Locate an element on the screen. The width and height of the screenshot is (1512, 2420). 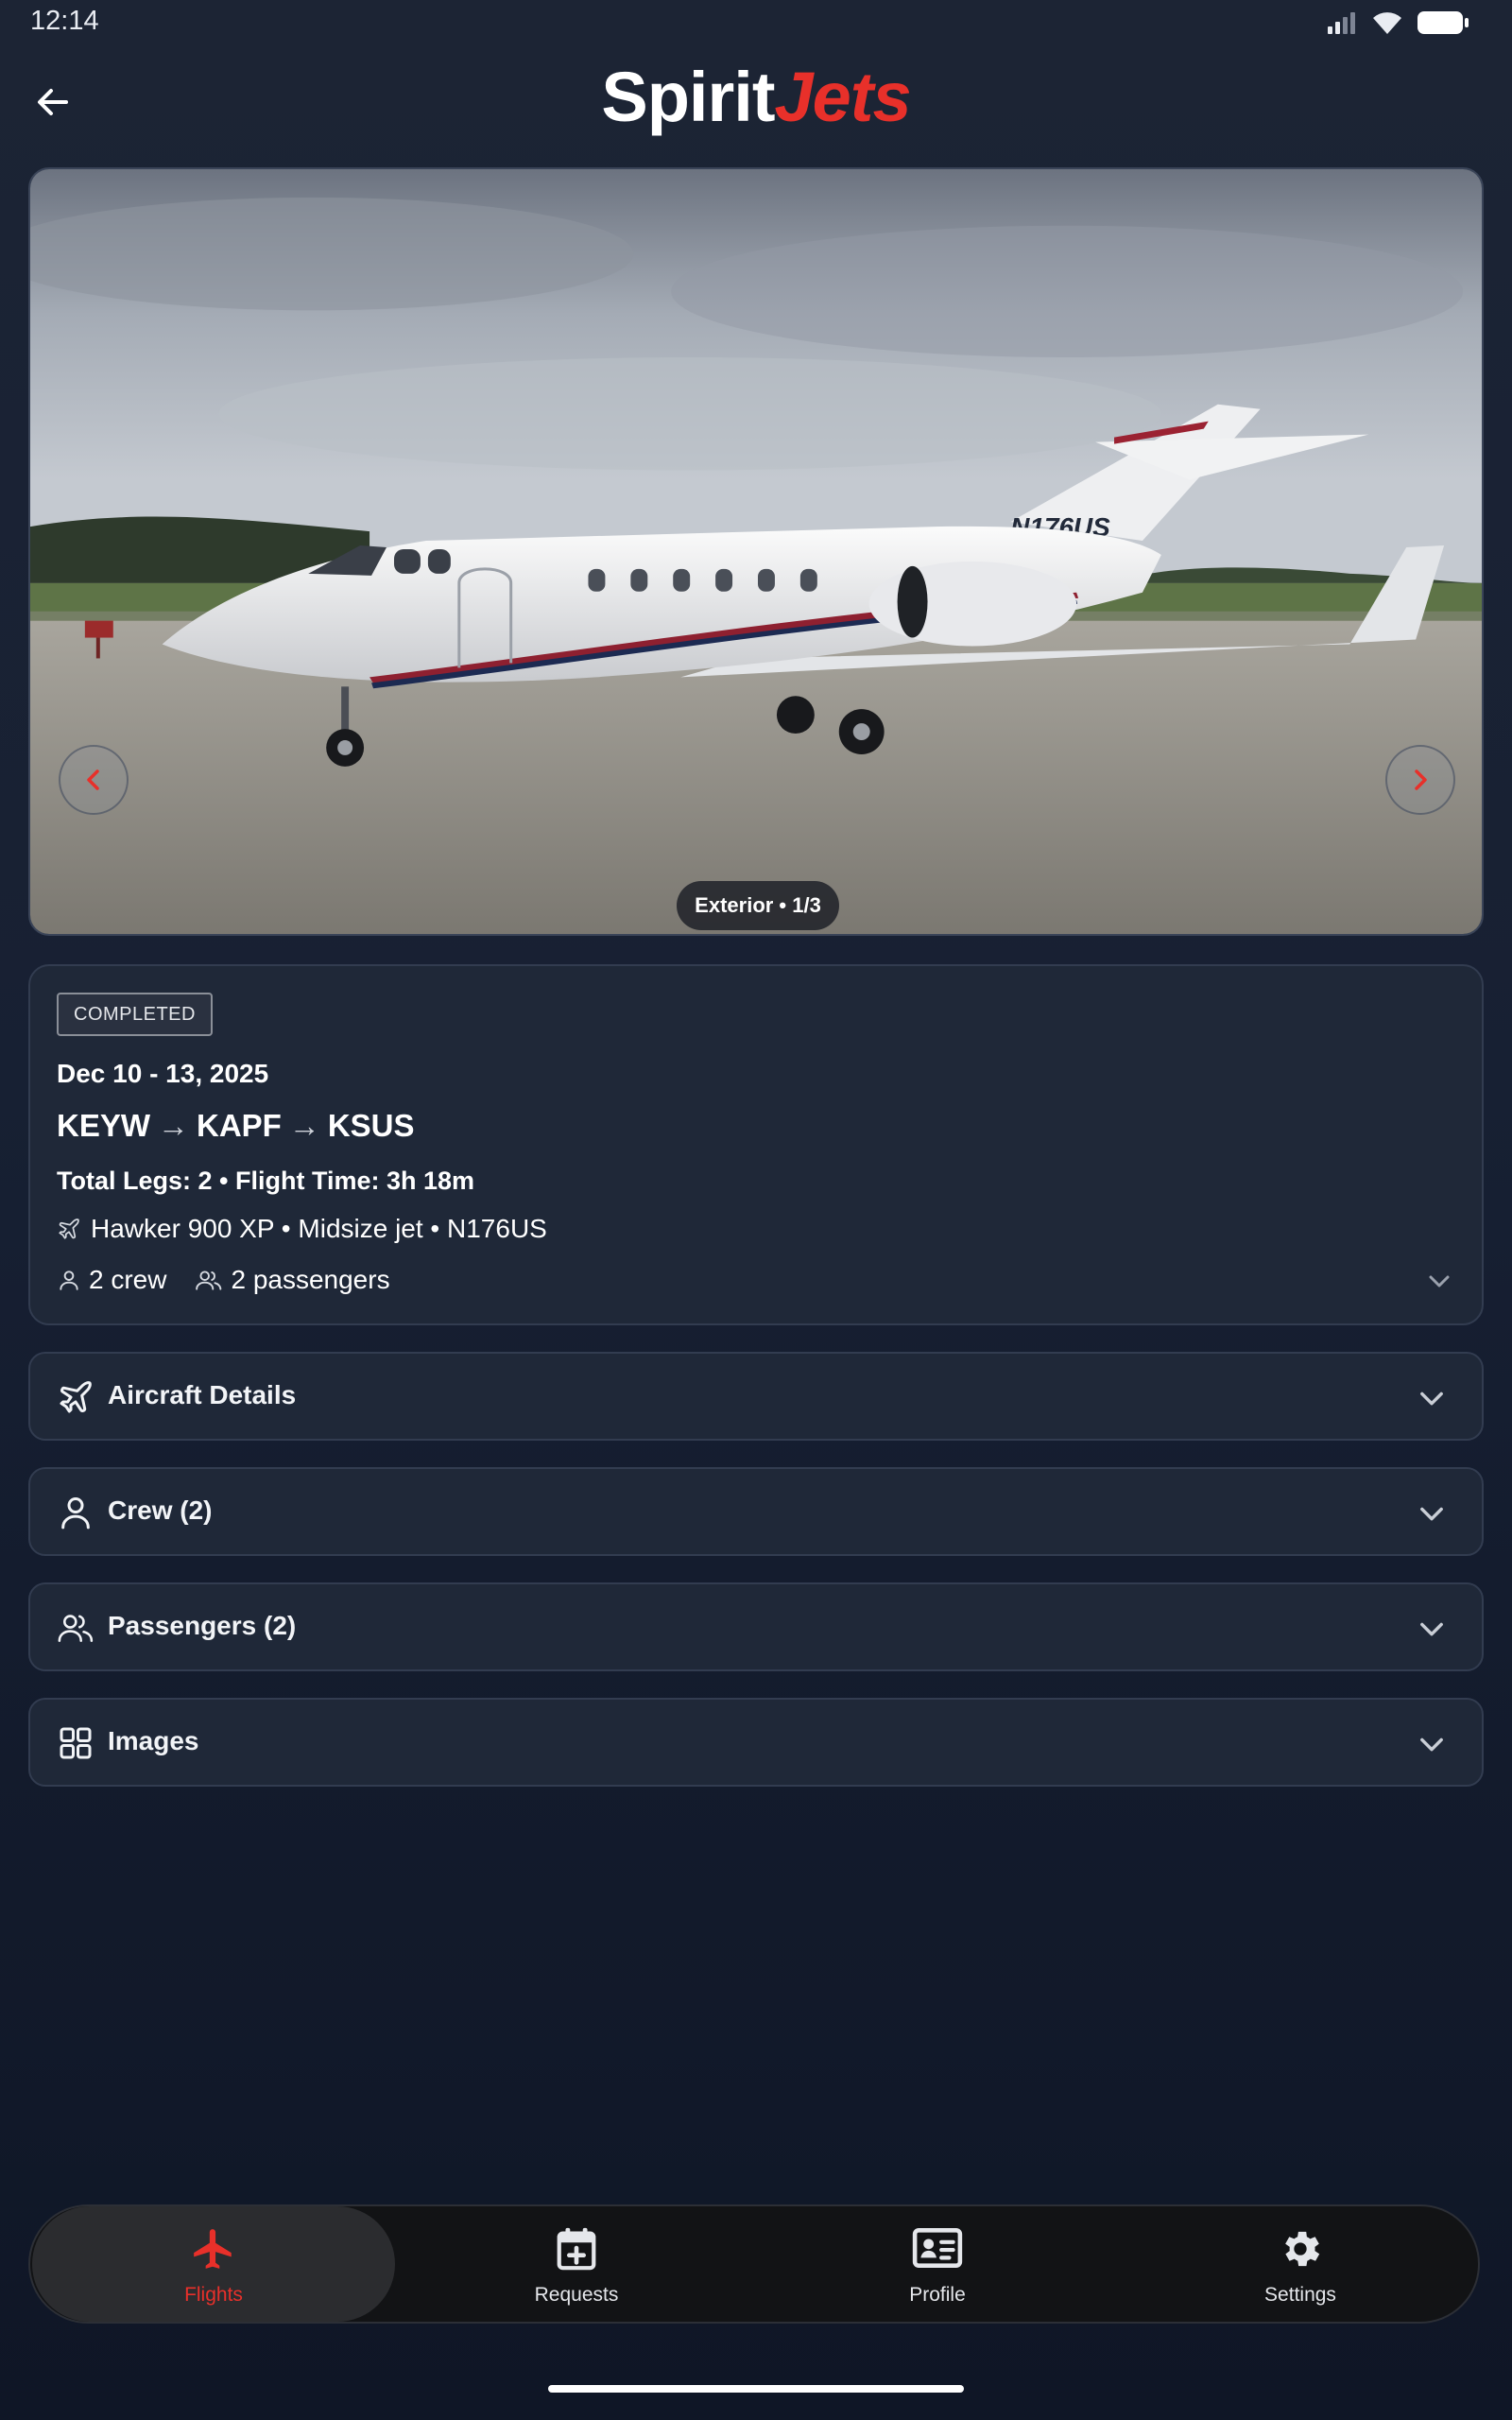
bottom-navigation: Flights Requests Profile Settings is located at coordinates (754, 2264).